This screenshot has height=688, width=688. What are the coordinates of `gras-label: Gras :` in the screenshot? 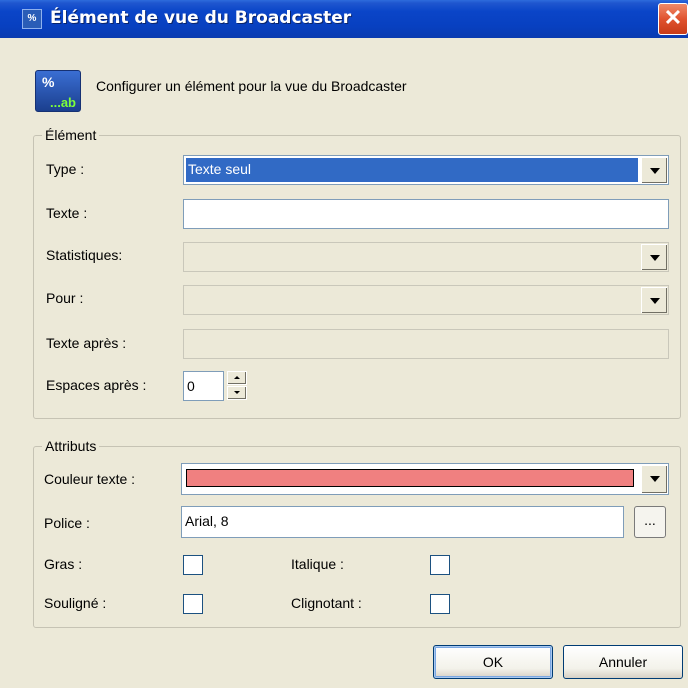 It's located at (63, 564).